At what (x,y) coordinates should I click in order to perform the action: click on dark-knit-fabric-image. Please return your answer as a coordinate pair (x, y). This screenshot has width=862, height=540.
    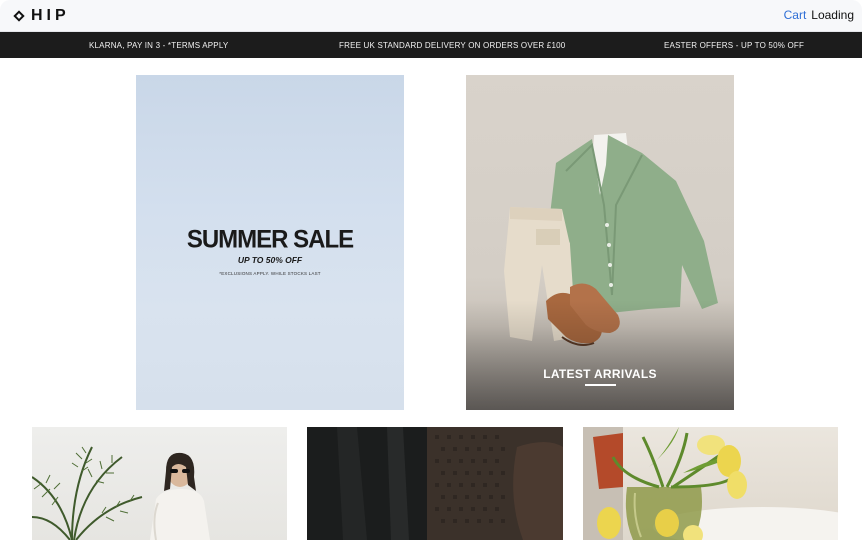
    Looking at the image, I should click on (435, 483).